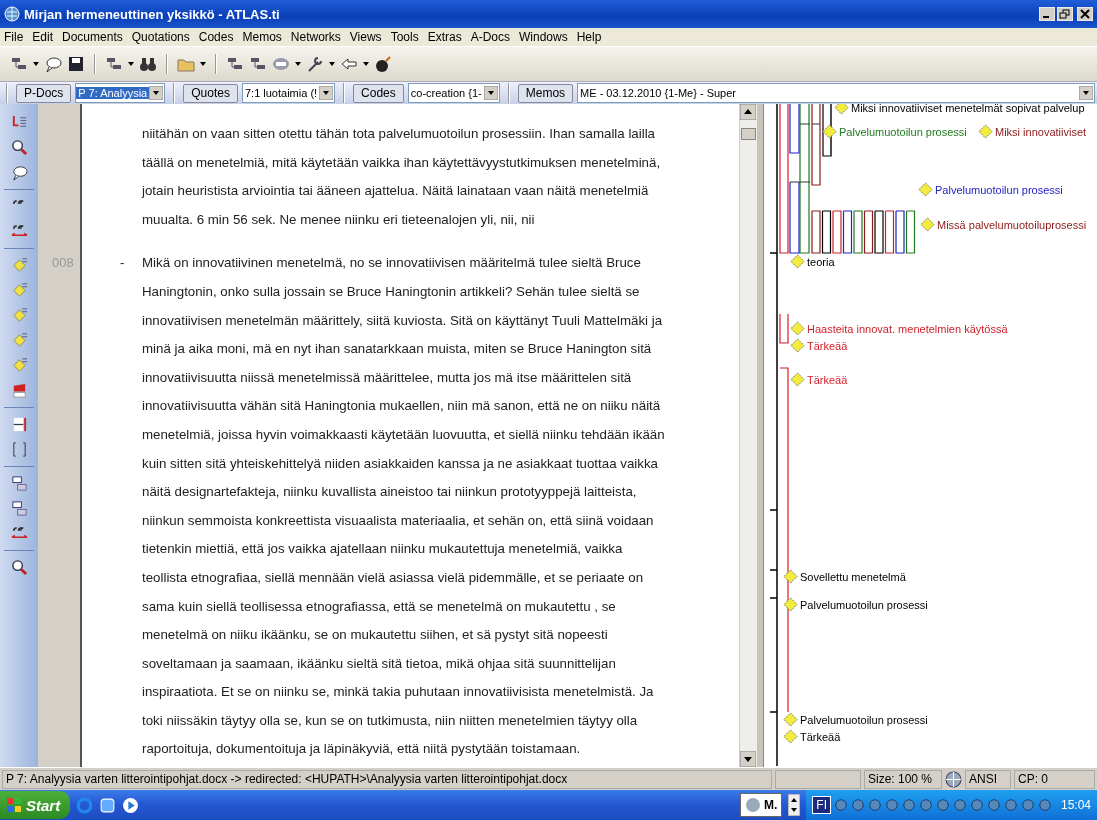 Image resolution: width=1097 pixels, height=820 pixels. I want to click on flag-icon, so click(19, 390).